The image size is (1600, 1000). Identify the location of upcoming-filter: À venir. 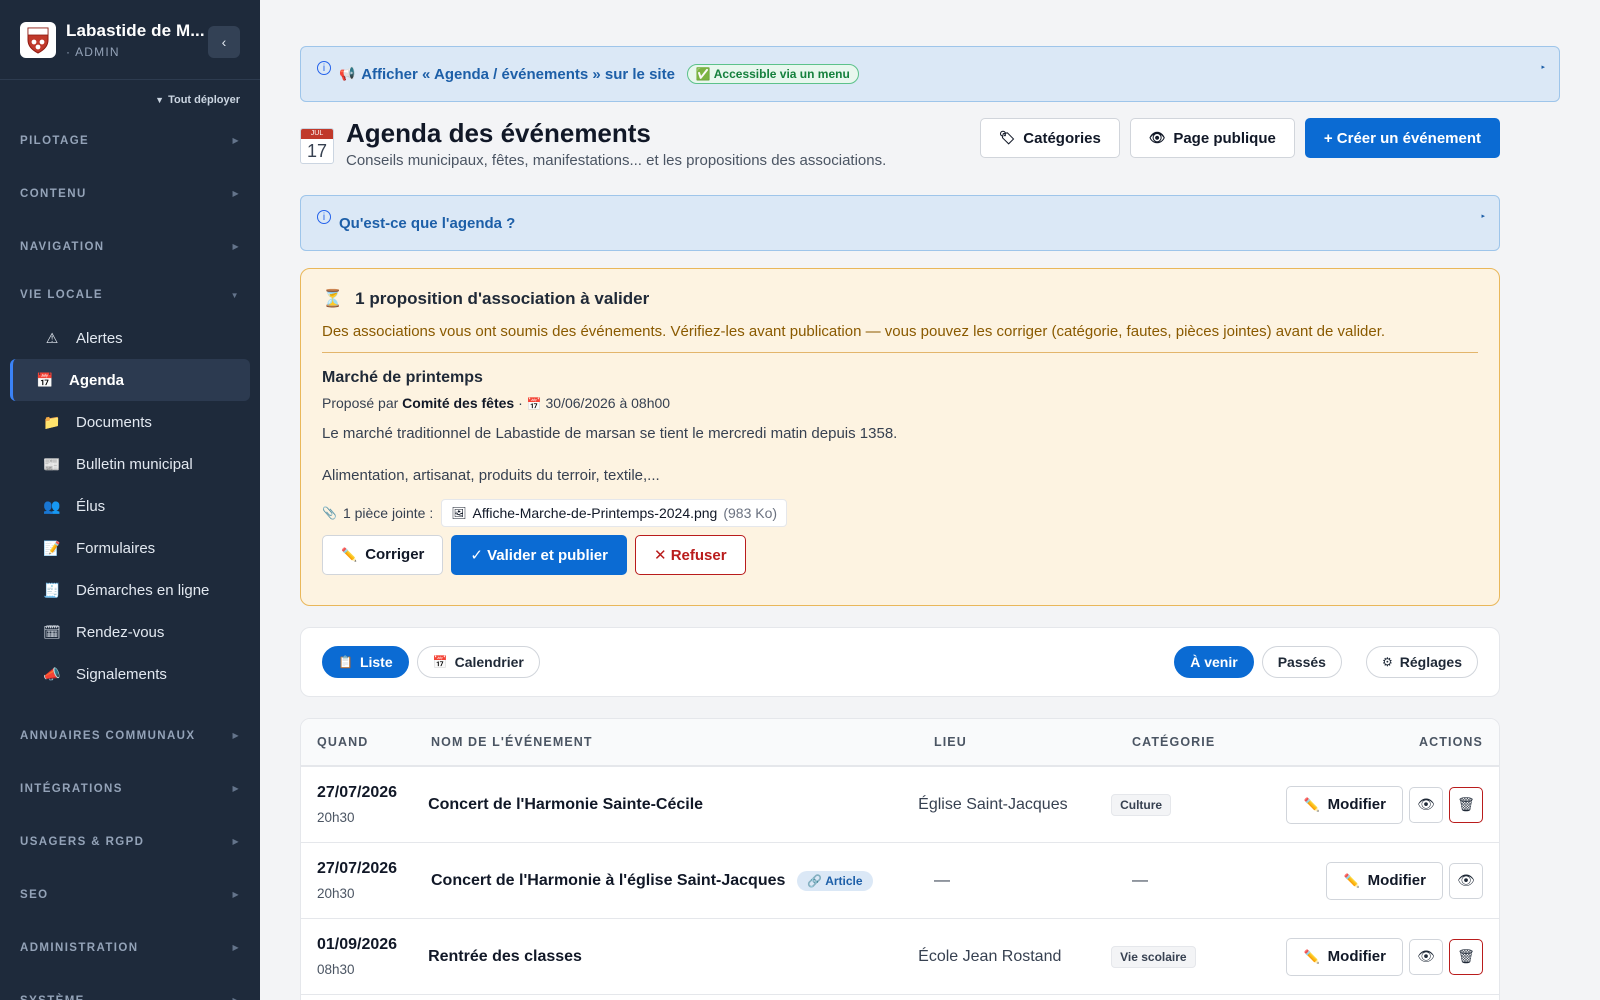
(1214, 662).